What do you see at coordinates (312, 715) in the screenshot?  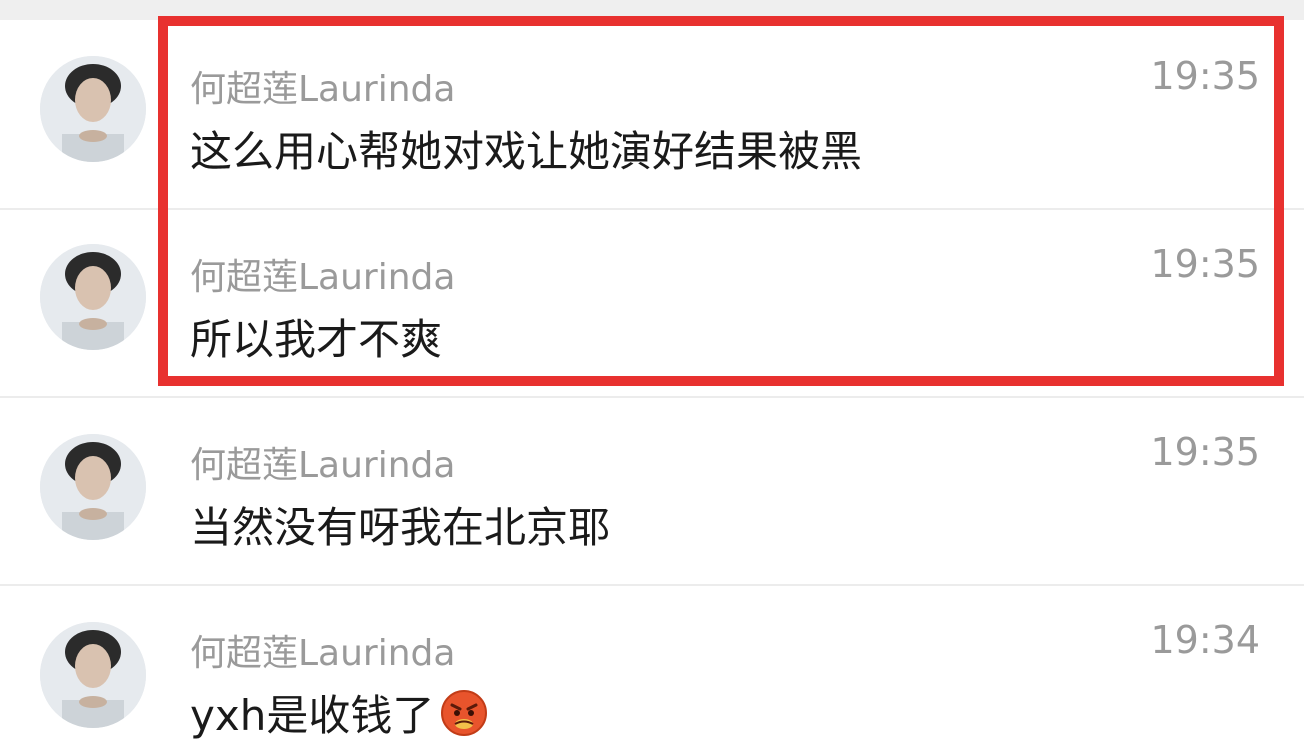 I see `message-text: yxh是收钱了` at bounding box center [312, 715].